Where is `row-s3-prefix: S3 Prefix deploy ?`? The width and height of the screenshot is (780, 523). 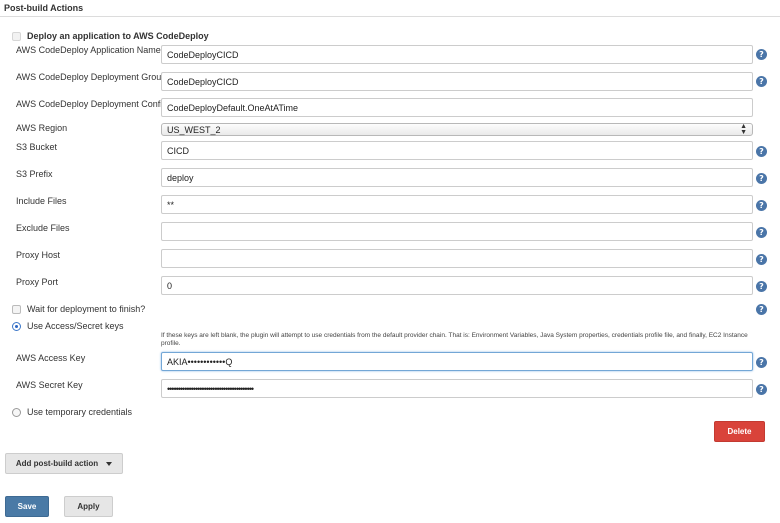
row-s3-prefix: S3 Prefix deploy ? is located at coordinates (390, 178).